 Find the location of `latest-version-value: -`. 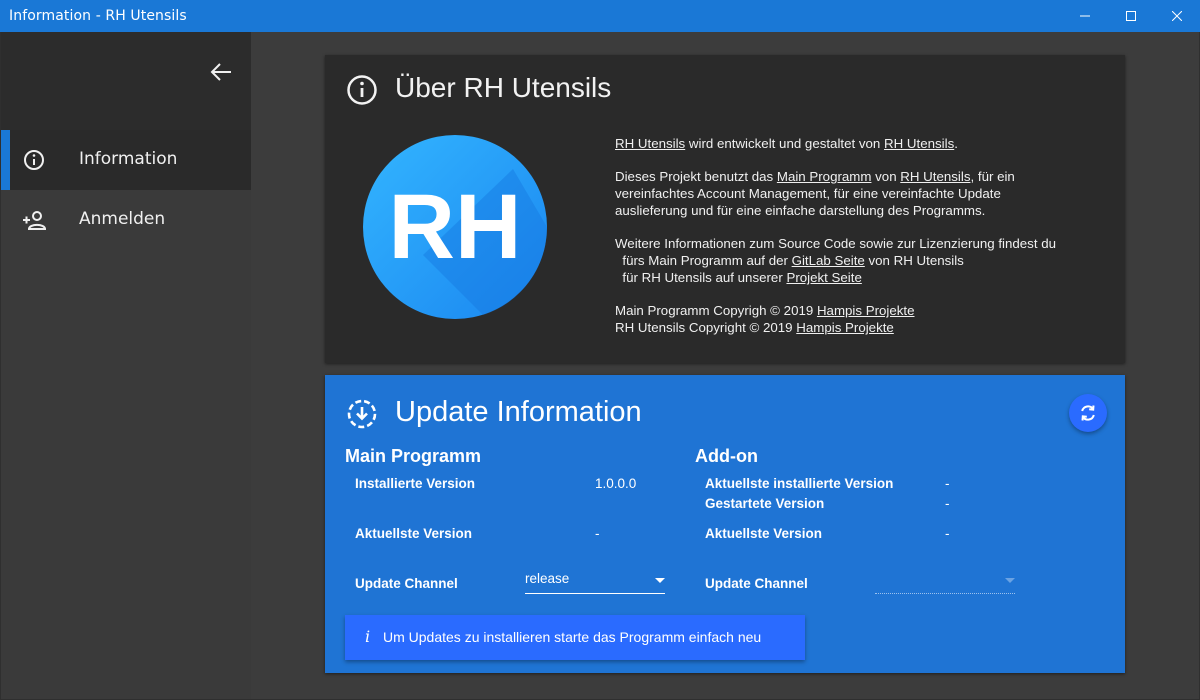

latest-version-value: - is located at coordinates (597, 533).